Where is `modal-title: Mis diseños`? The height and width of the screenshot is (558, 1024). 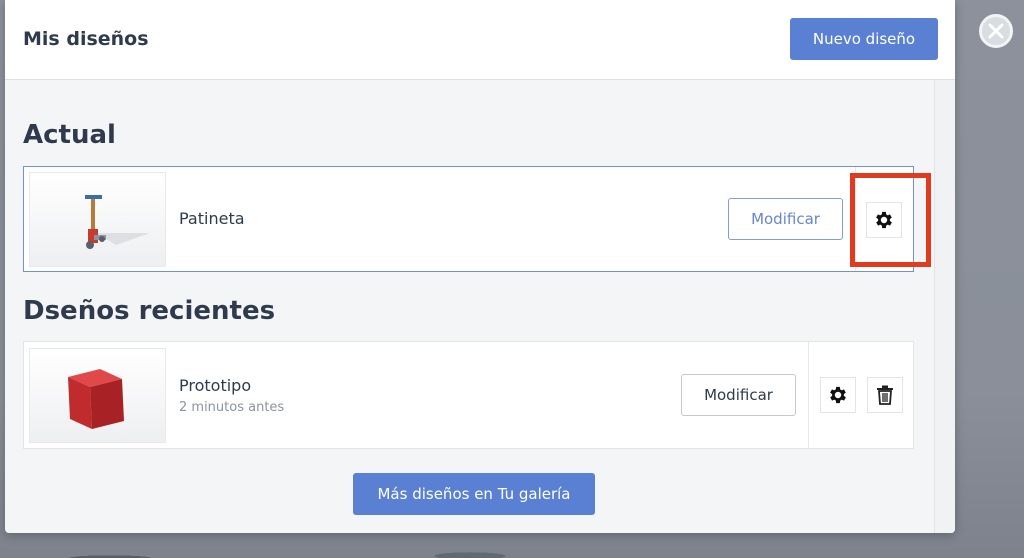 modal-title: Mis diseños is located at coordinates (86, 39).